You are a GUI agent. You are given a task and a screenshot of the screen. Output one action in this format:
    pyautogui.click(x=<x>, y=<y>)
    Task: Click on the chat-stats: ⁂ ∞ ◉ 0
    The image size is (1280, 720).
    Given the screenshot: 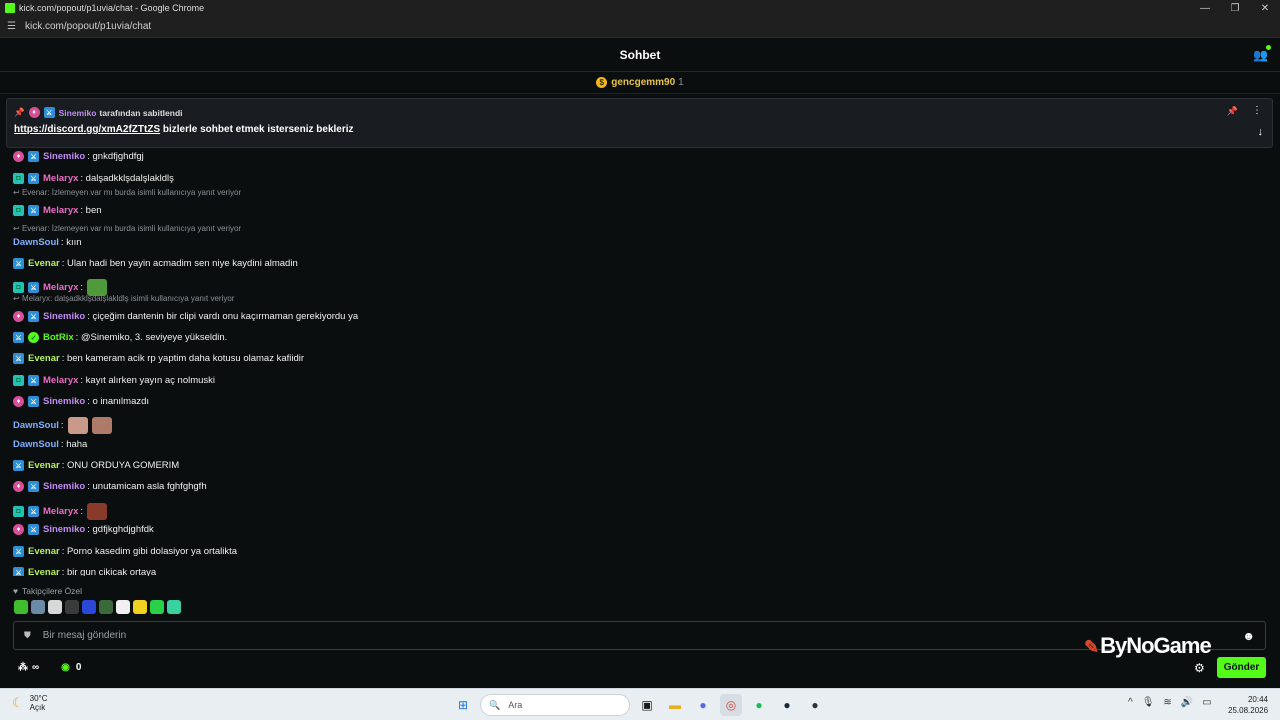 What is the action you would take?
    pyautogui.click(x=49, y=667)
    